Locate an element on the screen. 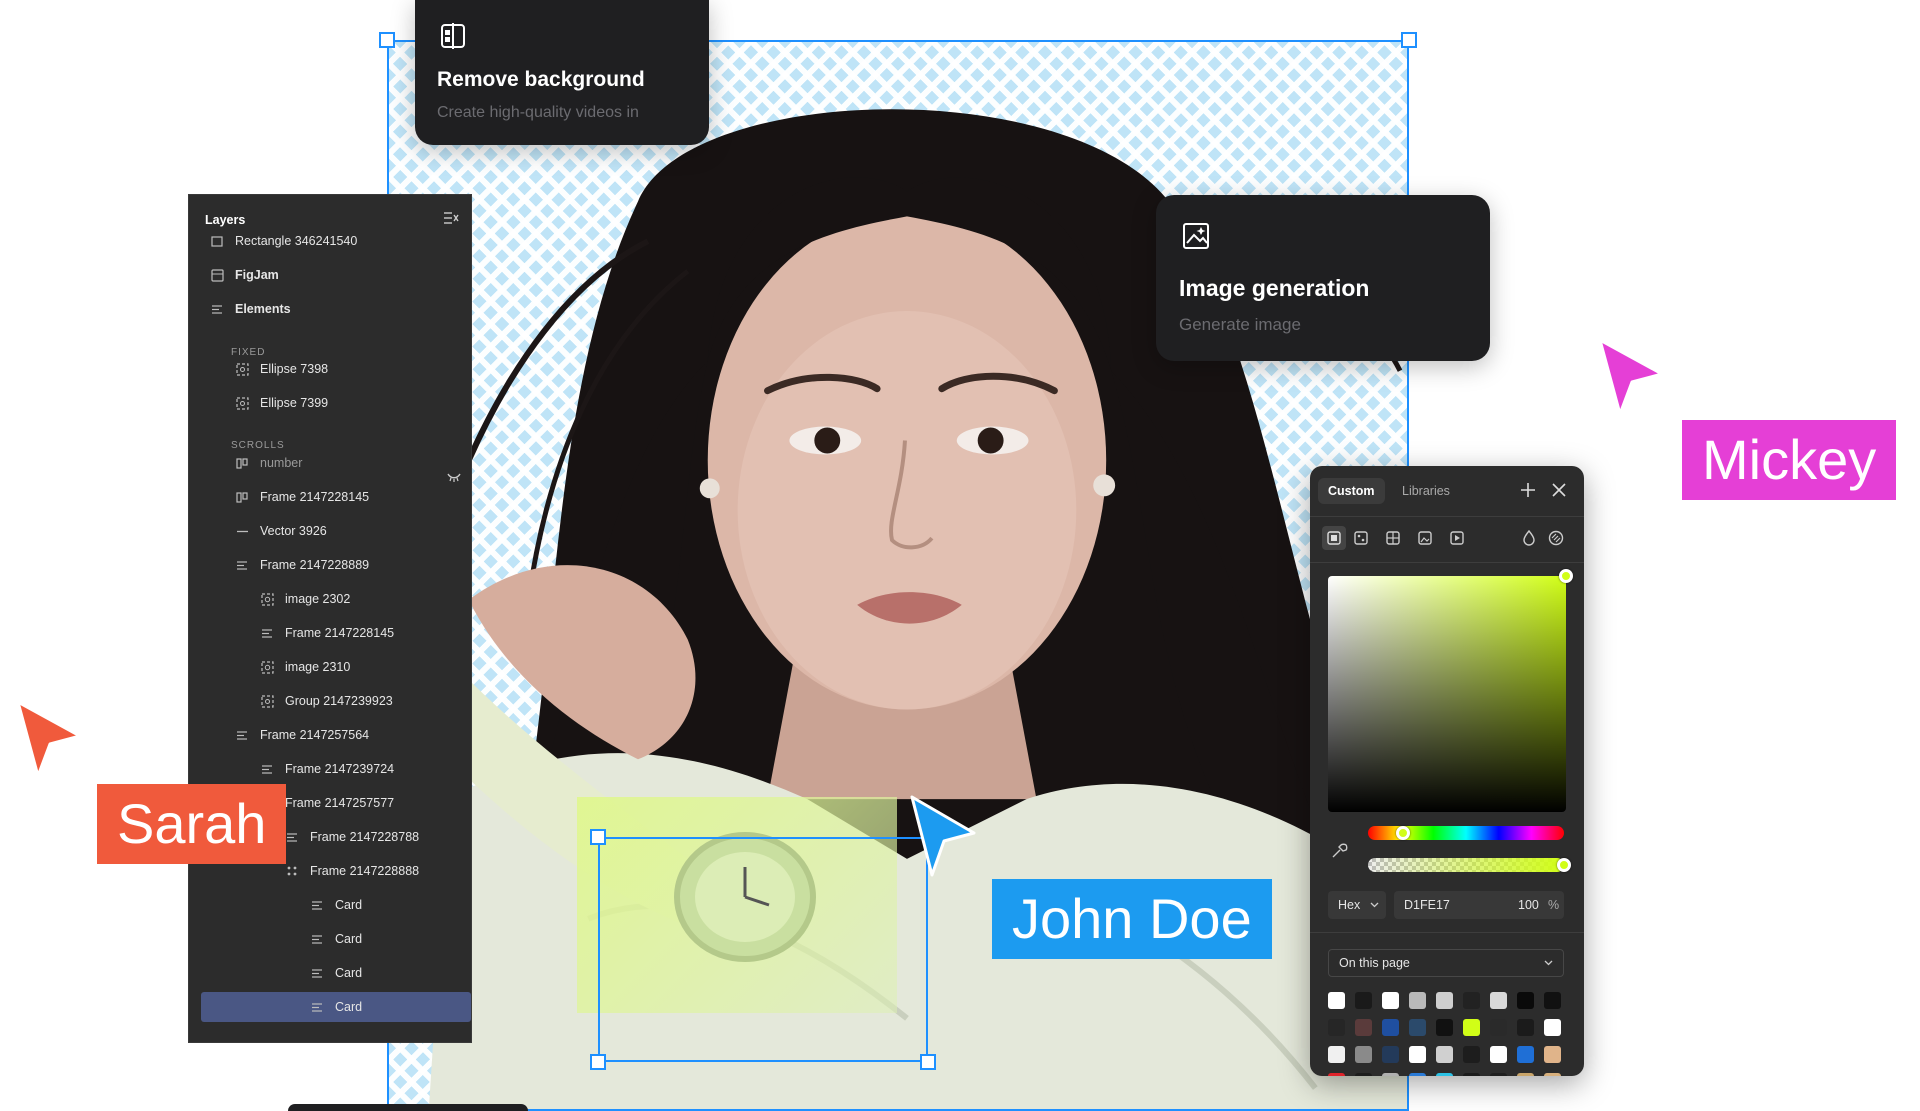 The height and width of the screenshot is (1111, 1920). tab-libraries: Libraries is located at coordinates (1426, 491).